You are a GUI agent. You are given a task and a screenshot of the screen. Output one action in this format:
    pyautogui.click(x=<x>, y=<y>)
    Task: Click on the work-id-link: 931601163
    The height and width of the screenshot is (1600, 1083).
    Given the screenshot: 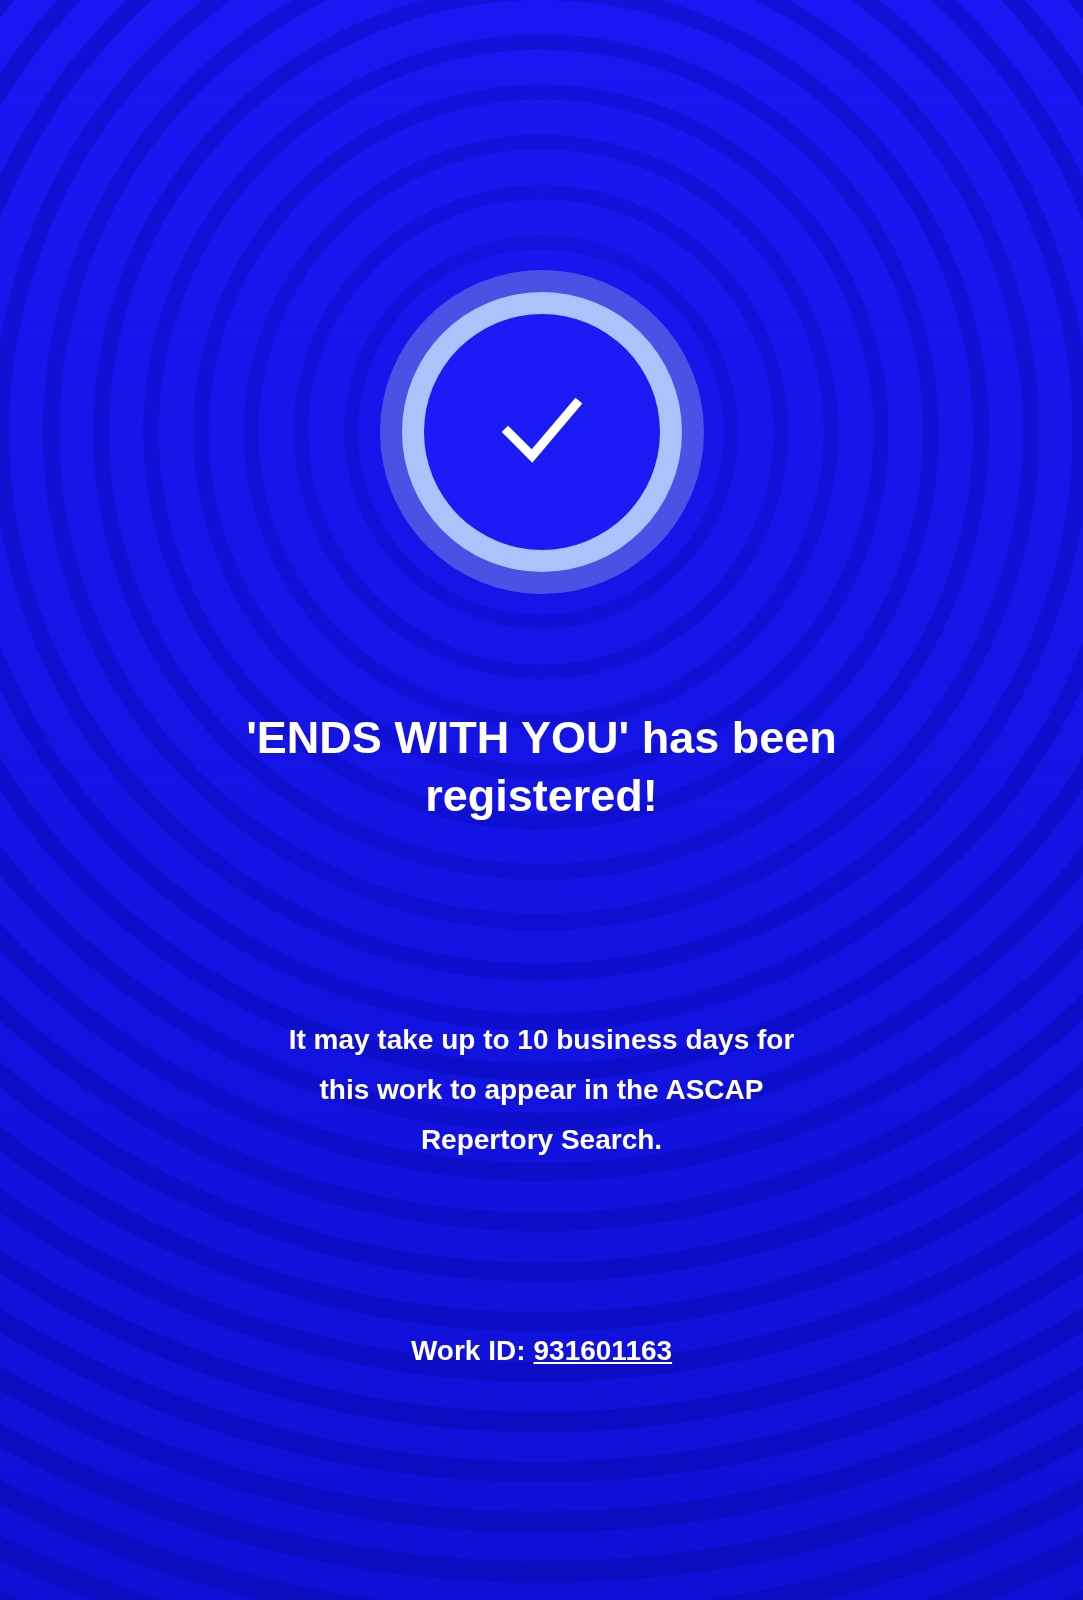 What is the action you would take?
    pyautogui.click(x=603, y=1351)
    